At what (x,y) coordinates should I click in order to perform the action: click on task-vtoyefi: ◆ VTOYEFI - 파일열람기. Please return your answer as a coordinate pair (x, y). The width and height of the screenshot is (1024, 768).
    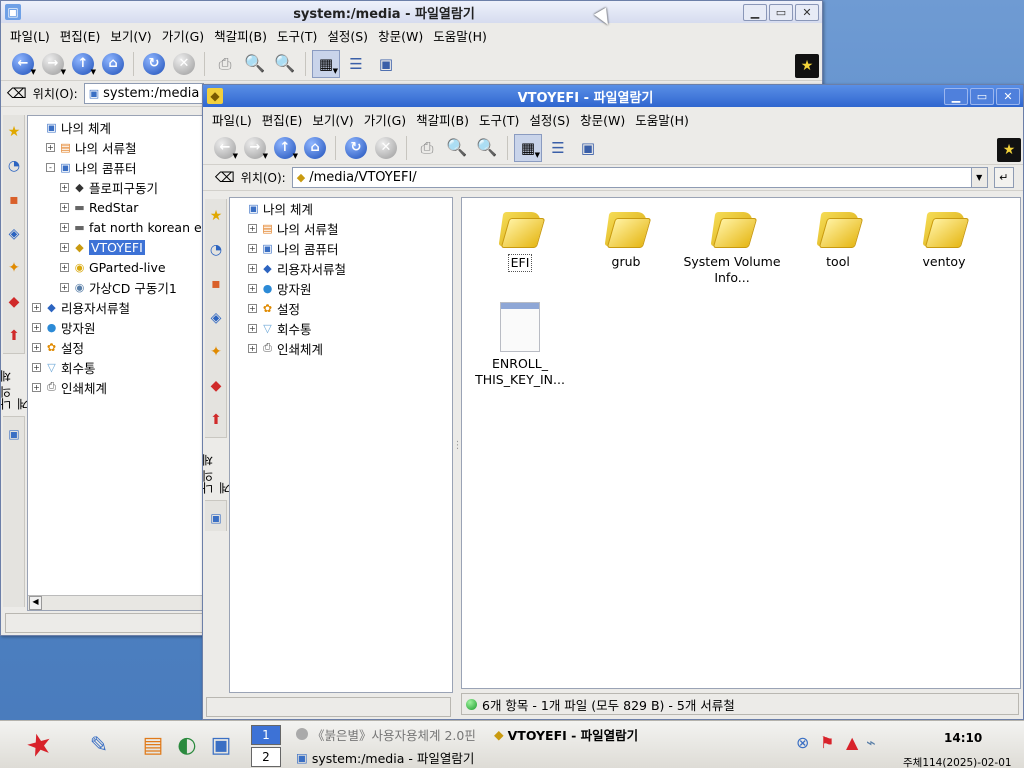
    Looking at the image, I should click on (566, 734).